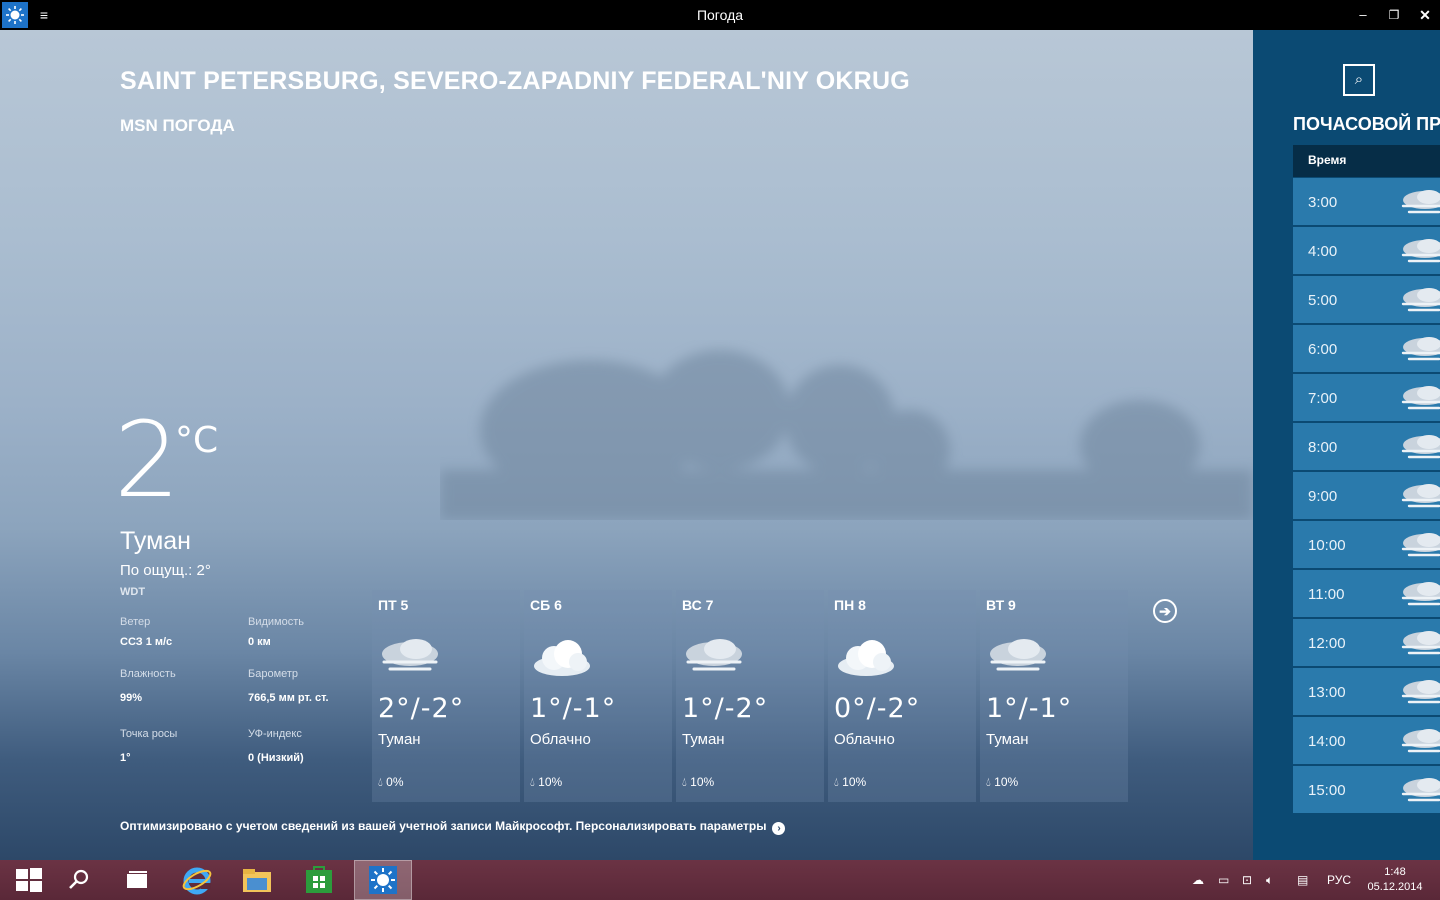 The image size is (1440, 900). Describe the element at coordinates (131, 698) in the screenshot. I see `humidity-value: 99%` at that location.